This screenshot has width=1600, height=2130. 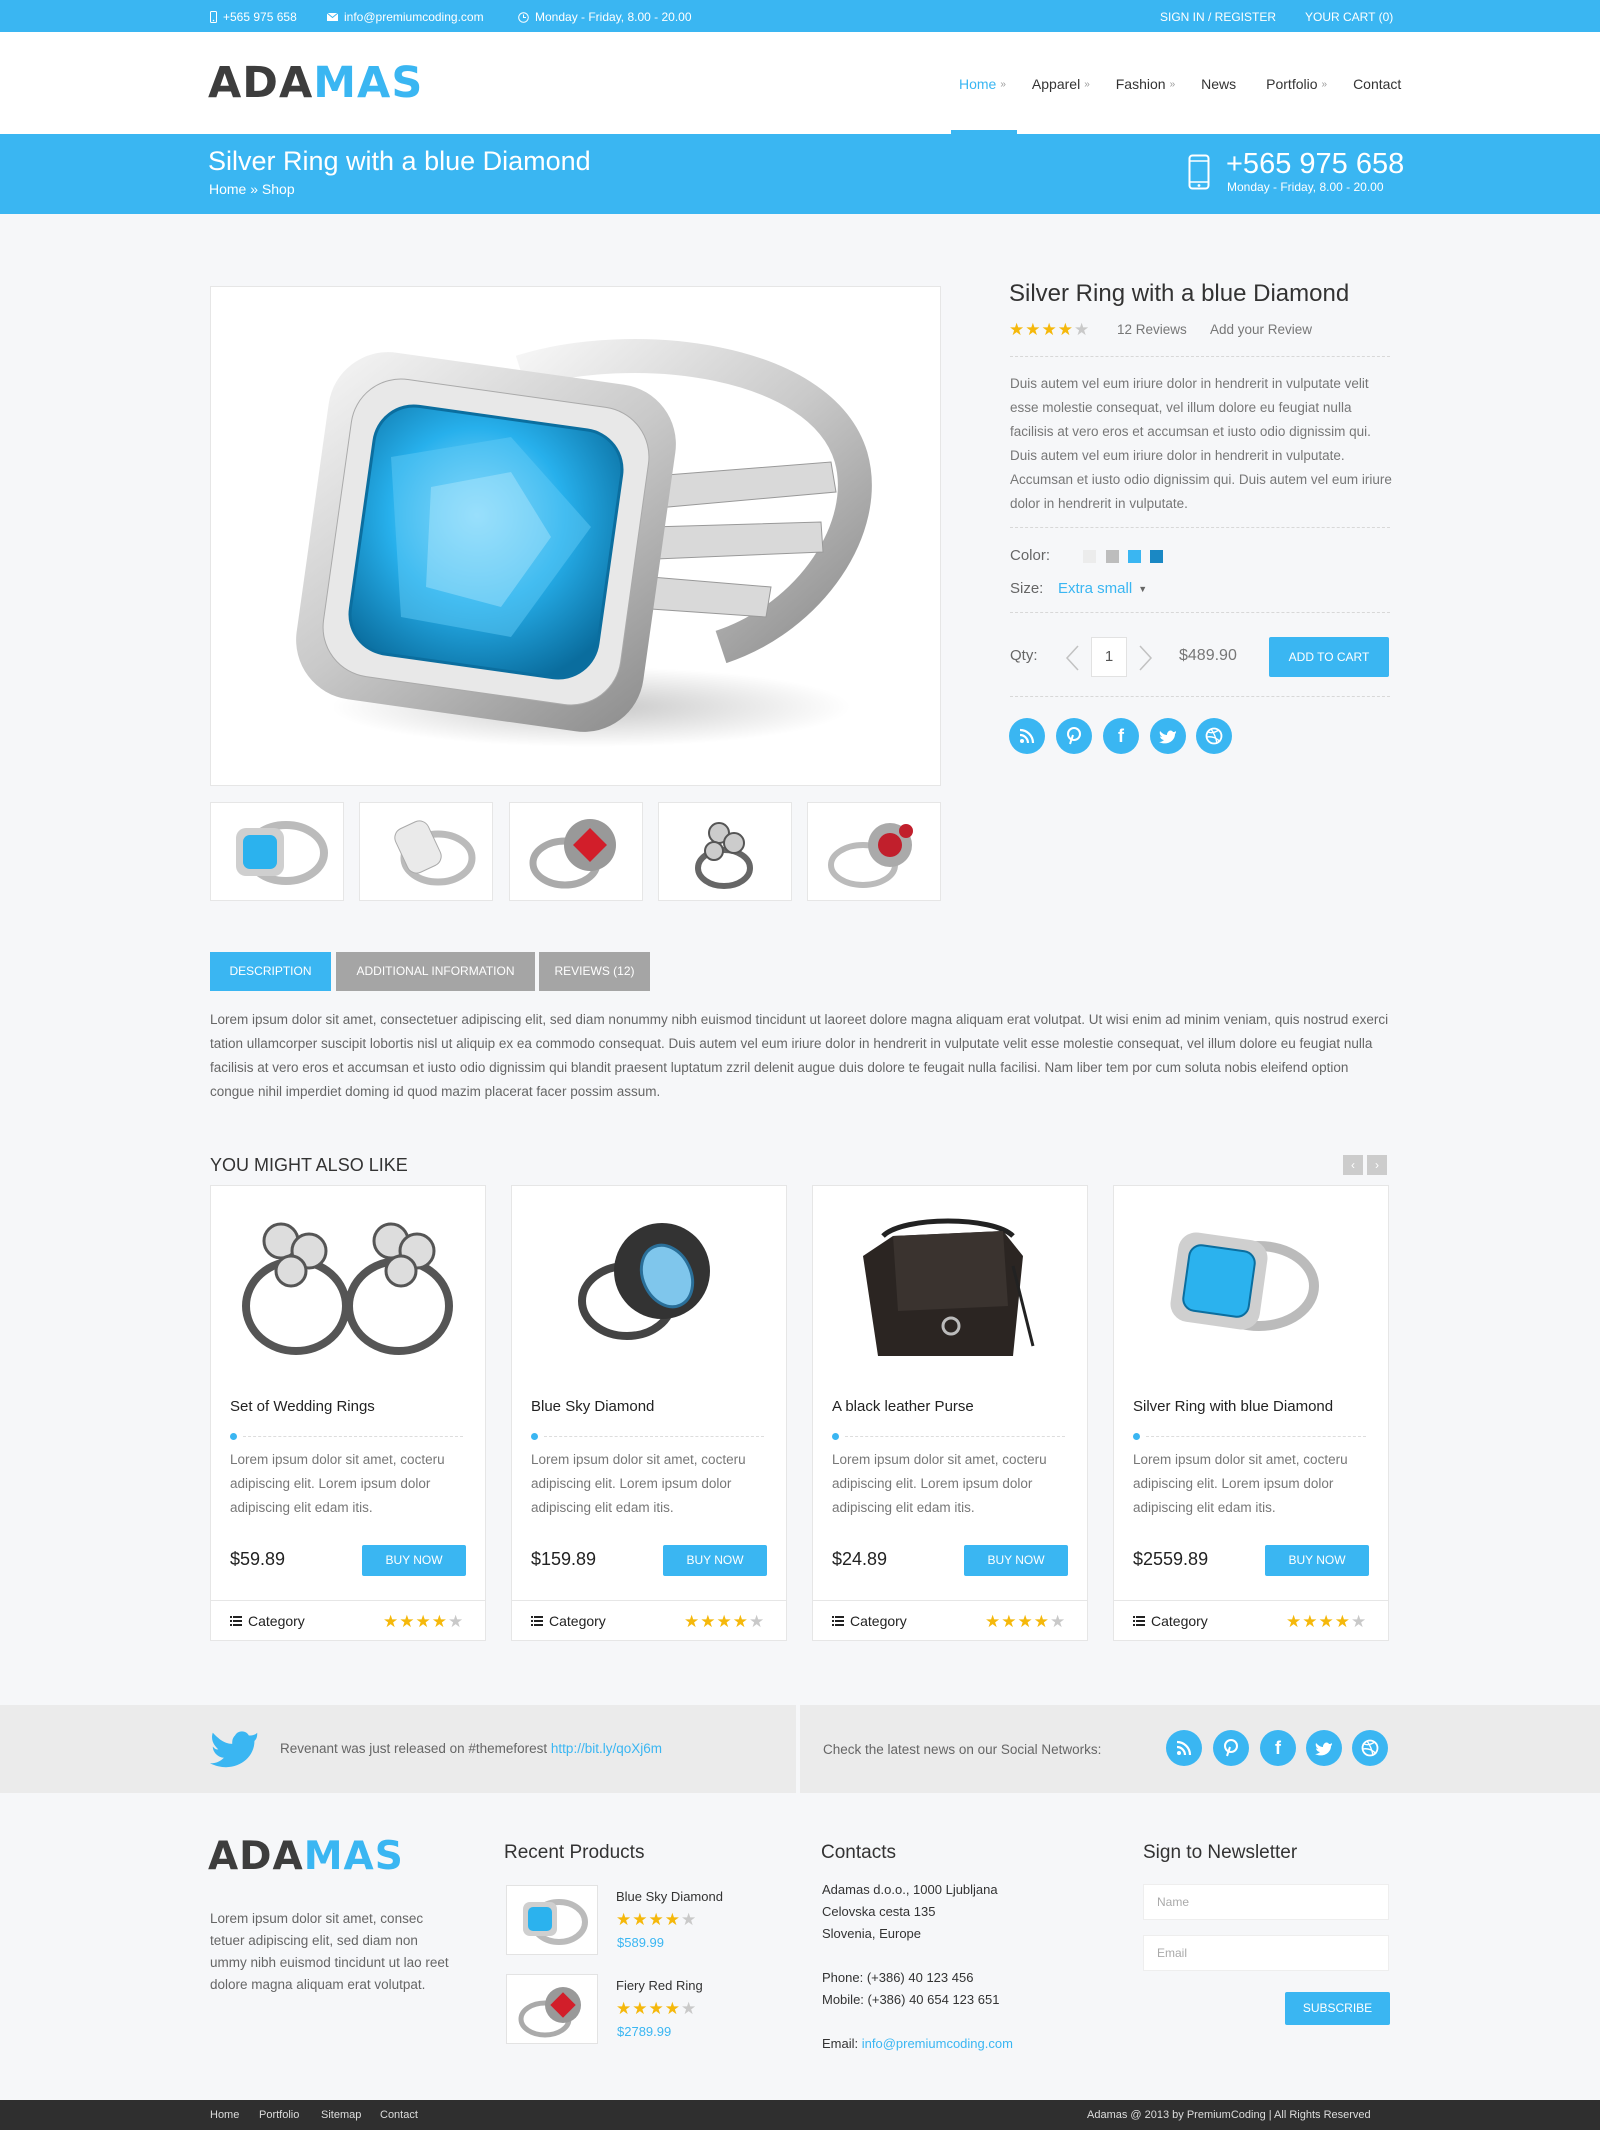 I want to click on newsletter-name-field: Name, so click(x=1266, y=1902).